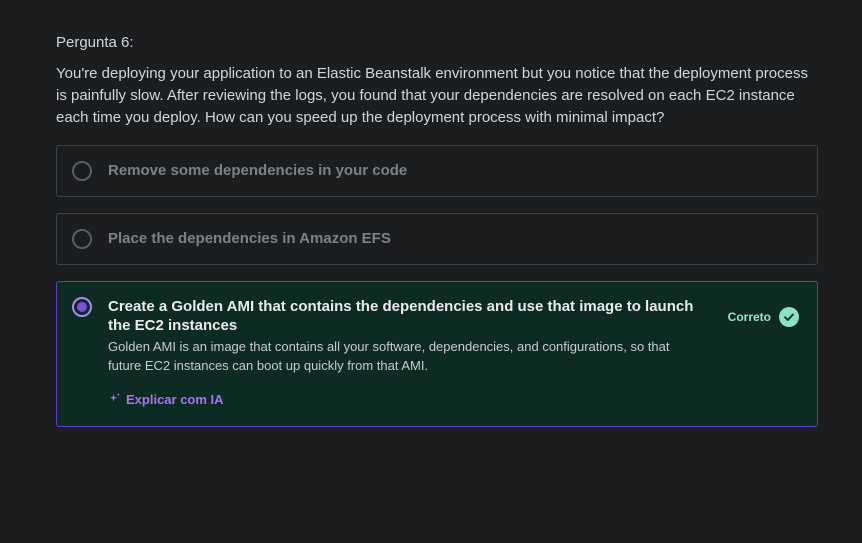  What do you see at coordinates (437, 239) in the screenshot?
I see `answer-option-2: Place the dependencies in Amazon EFS` at bounding box center [437, 239].